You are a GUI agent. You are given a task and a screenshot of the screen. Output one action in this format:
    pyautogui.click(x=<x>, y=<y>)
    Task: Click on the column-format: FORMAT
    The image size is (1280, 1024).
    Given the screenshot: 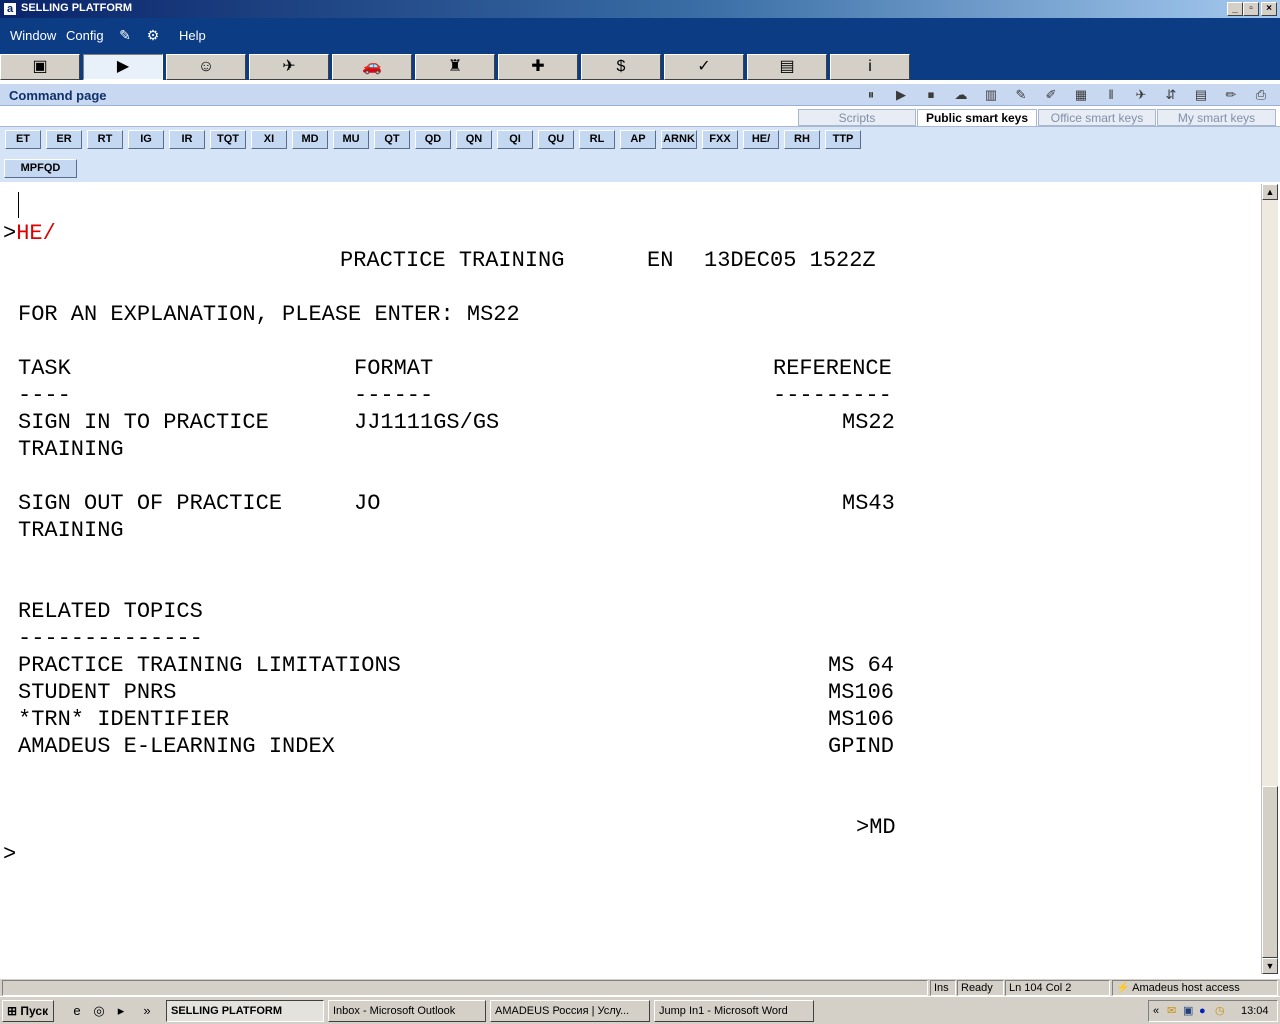 What is the action you would take?
    pyautogui.click(x=394, y=368)
    